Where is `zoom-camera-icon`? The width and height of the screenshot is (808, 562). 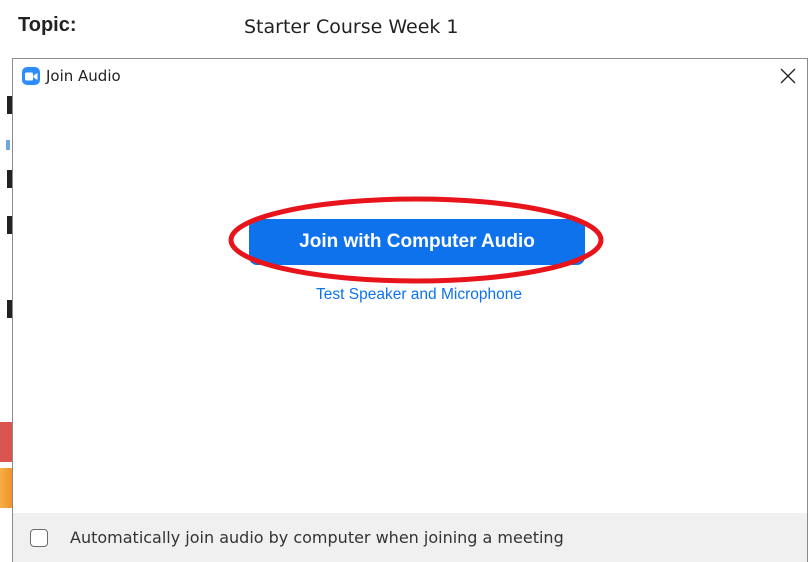
zoom-camera-icon is located at coordinates (31, 76).